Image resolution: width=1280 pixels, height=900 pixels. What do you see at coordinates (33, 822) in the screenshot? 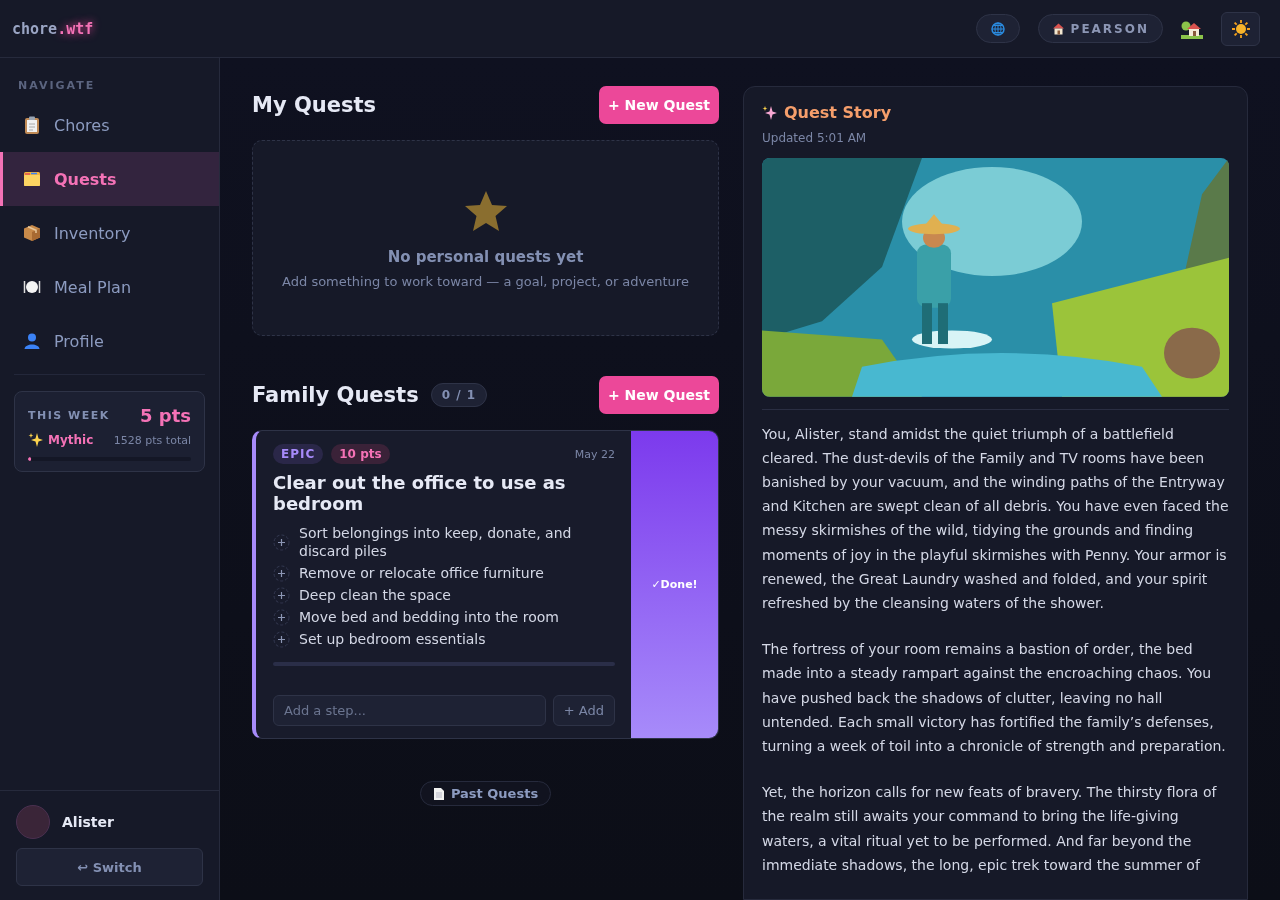
I see `avatar` at bounding box center [33, 822].